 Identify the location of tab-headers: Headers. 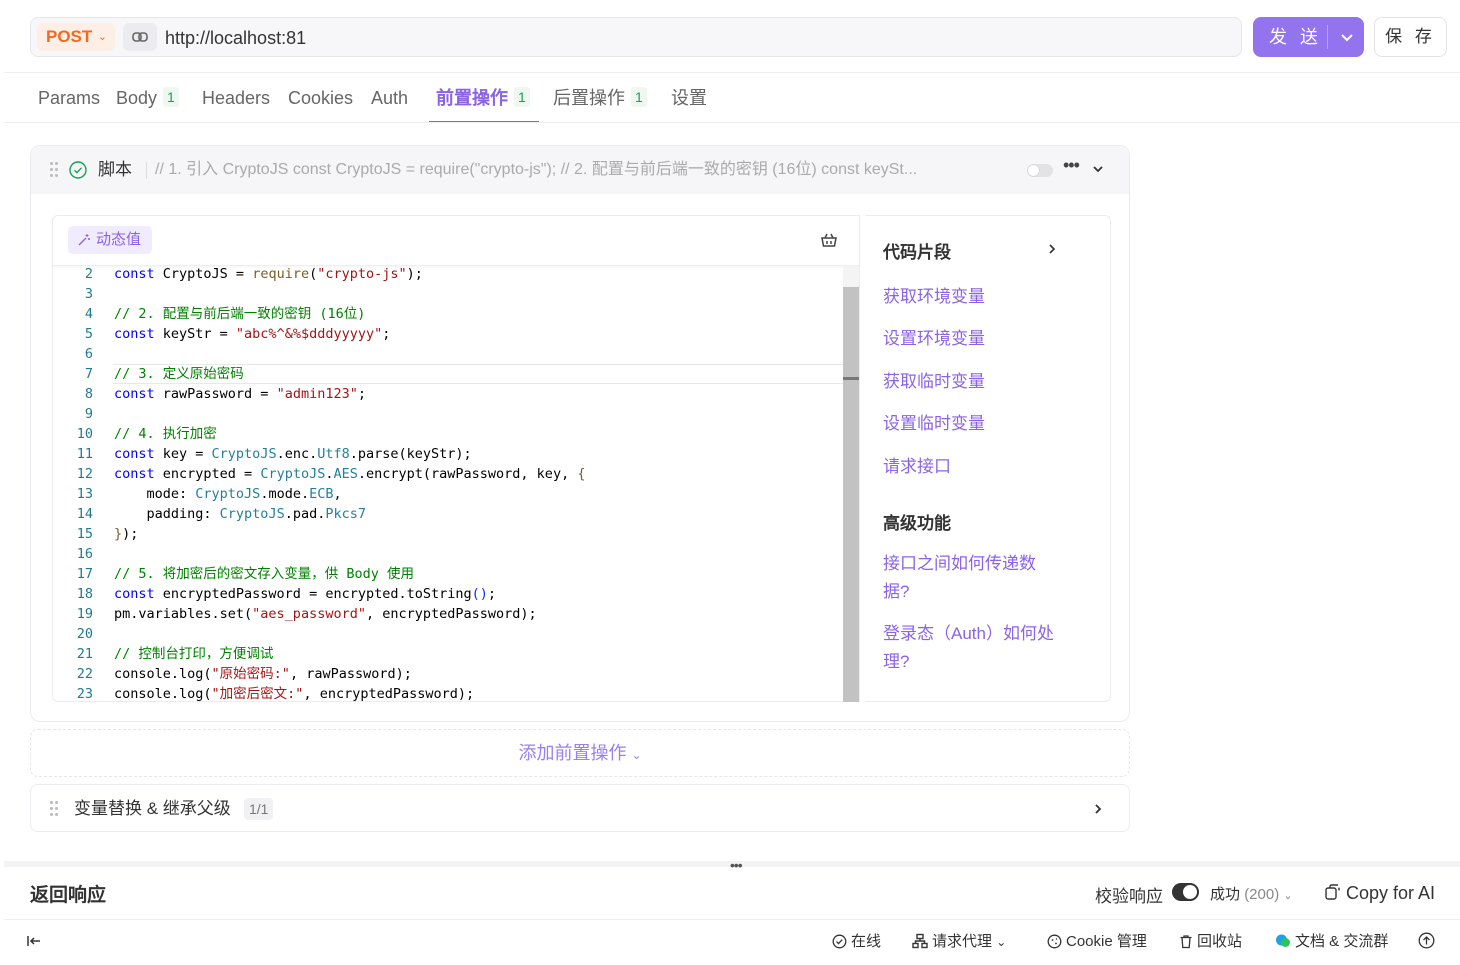
(236, 99).